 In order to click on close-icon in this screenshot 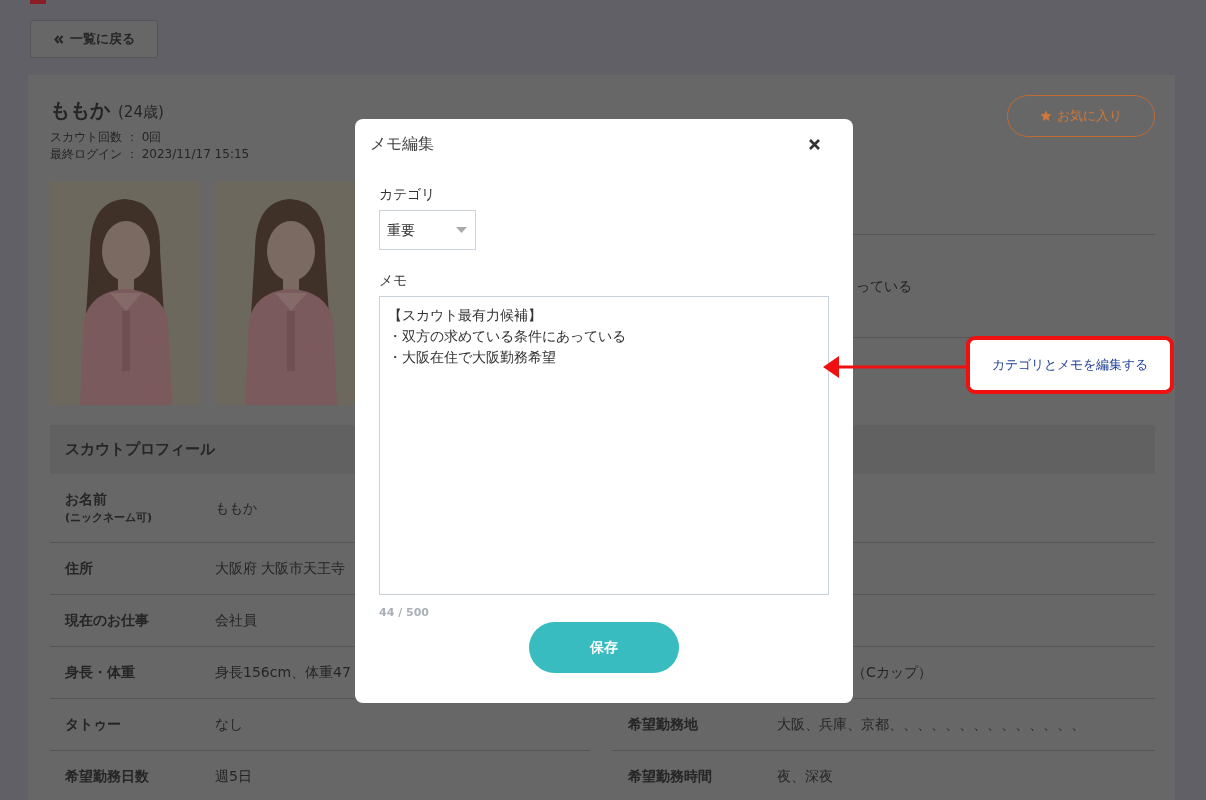, I will do `click(814, 144)`.